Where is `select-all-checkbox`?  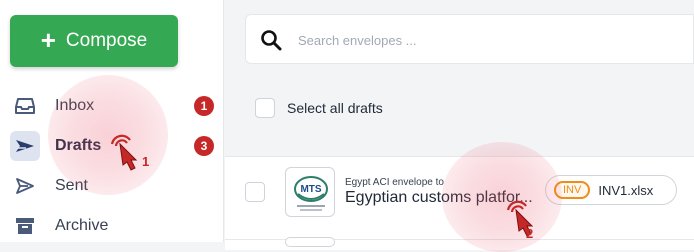 select-all-checkbox is located at coordinates (265, 108).